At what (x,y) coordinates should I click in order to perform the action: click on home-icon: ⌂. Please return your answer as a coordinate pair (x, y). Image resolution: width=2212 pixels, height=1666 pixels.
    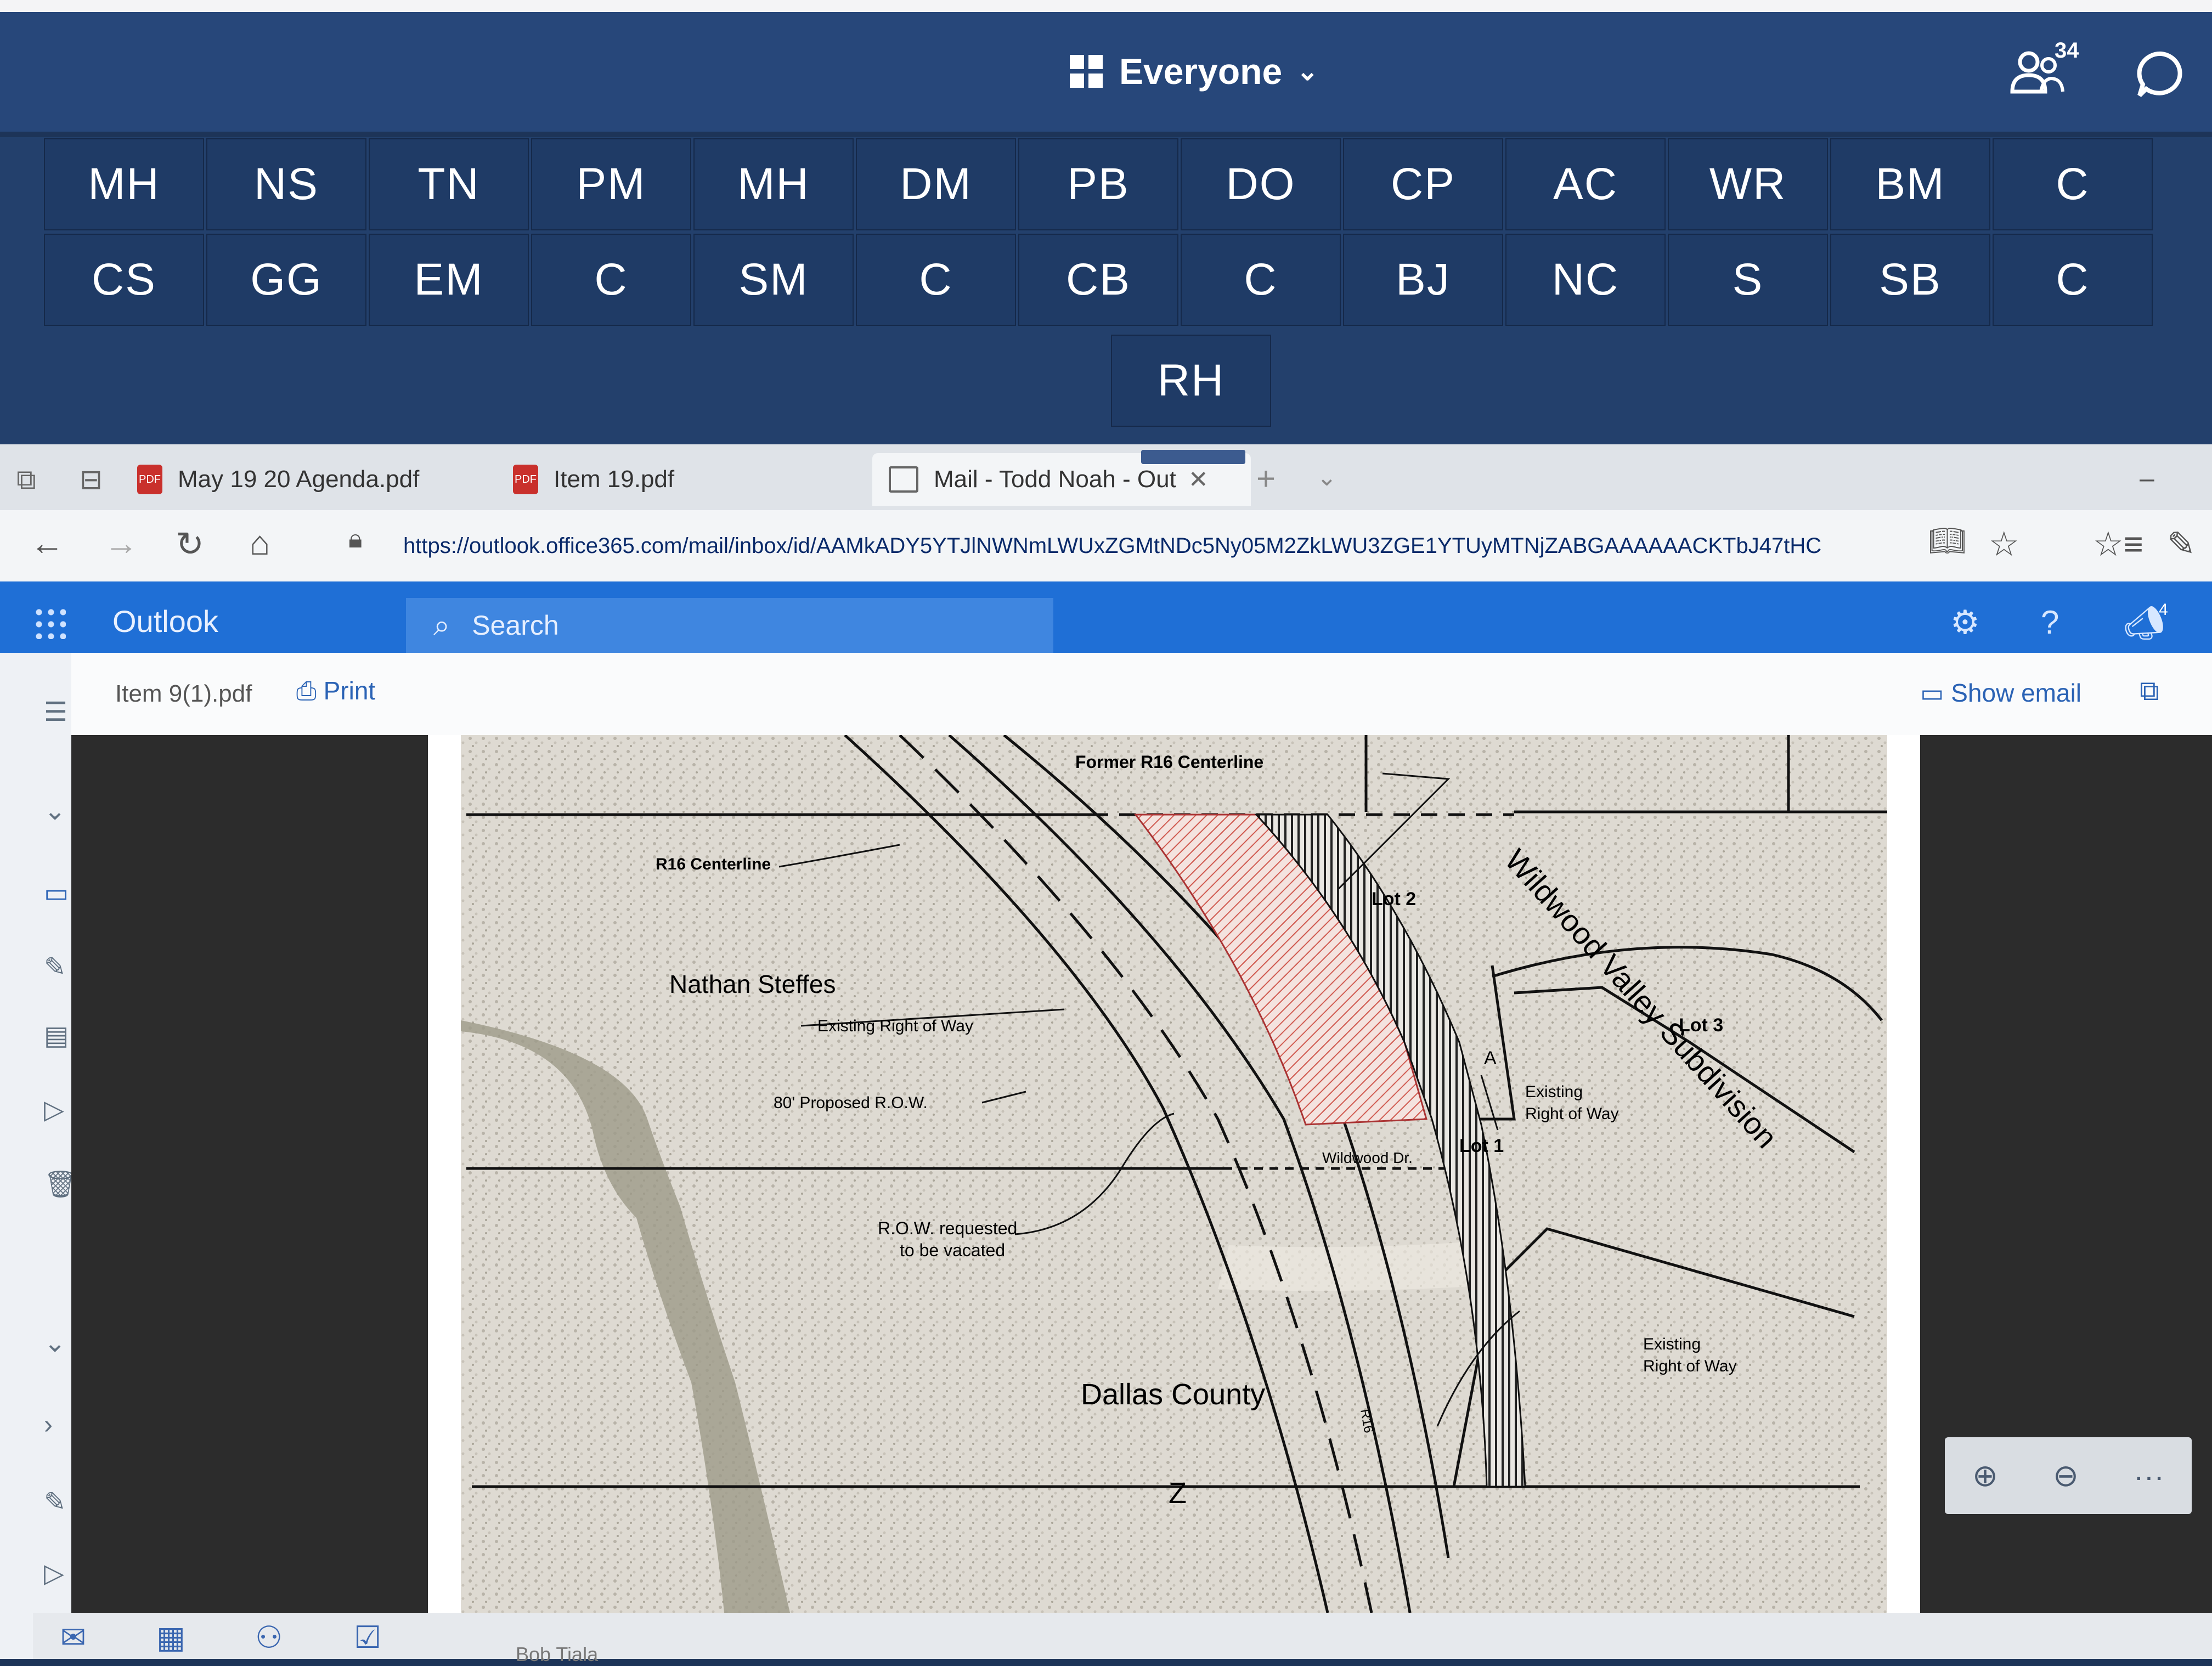
    Looking at the image, I should click on (260, 544).